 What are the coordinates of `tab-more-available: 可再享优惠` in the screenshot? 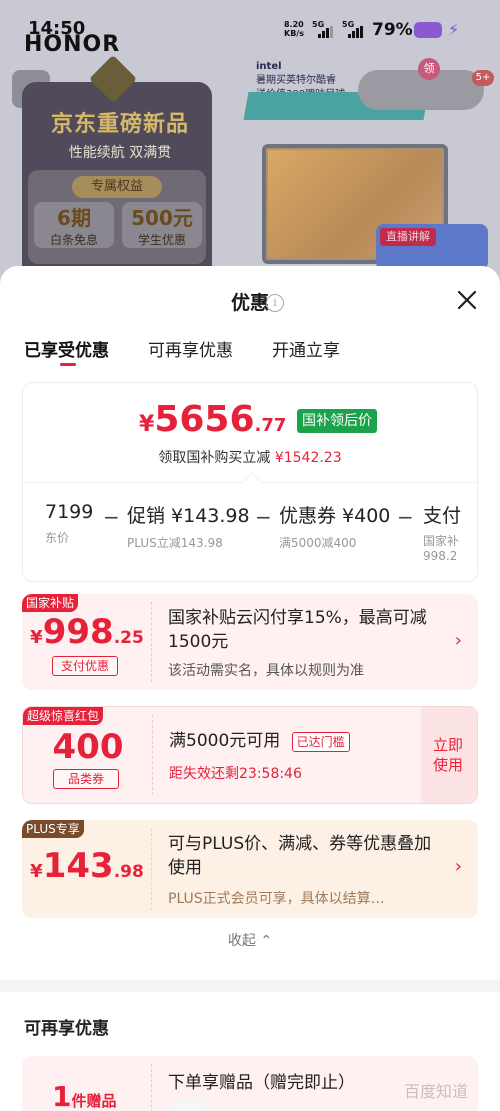 It's located at (190, 348).